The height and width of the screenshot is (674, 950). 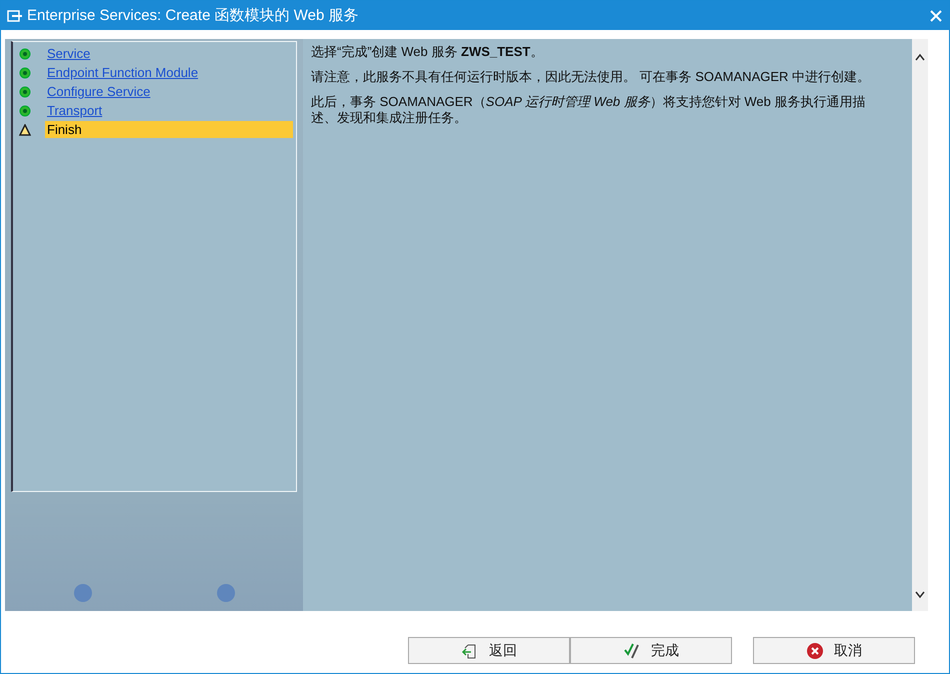 I want to click on action-button: 取消, so click(x=834, y=650).